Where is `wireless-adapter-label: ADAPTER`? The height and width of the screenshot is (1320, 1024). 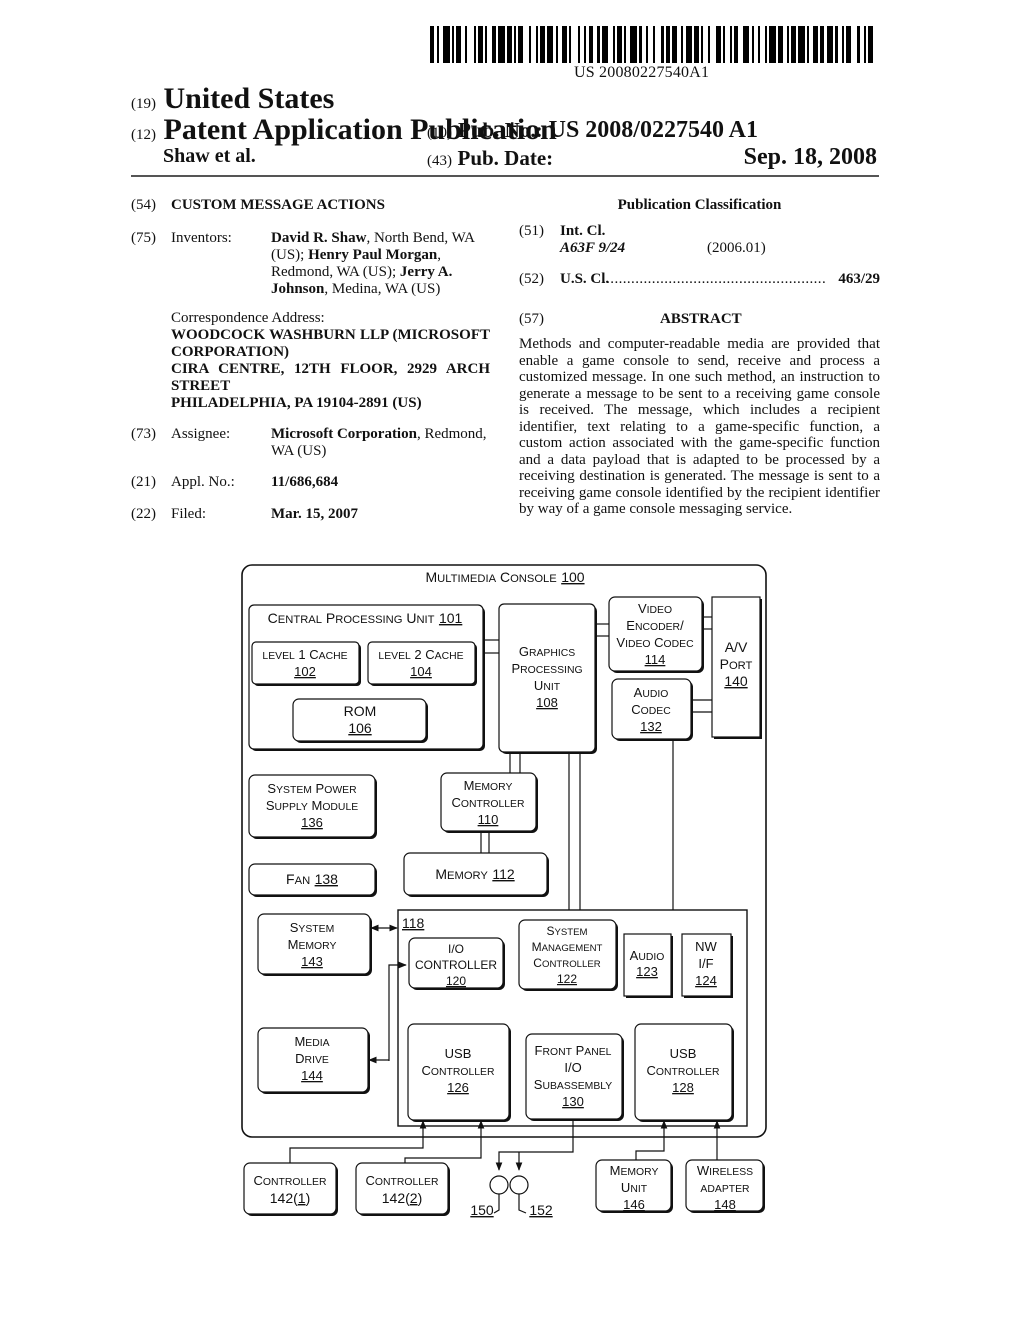 wireless-adapter-label: ADAPTER is located at coordinates (725, 1189).